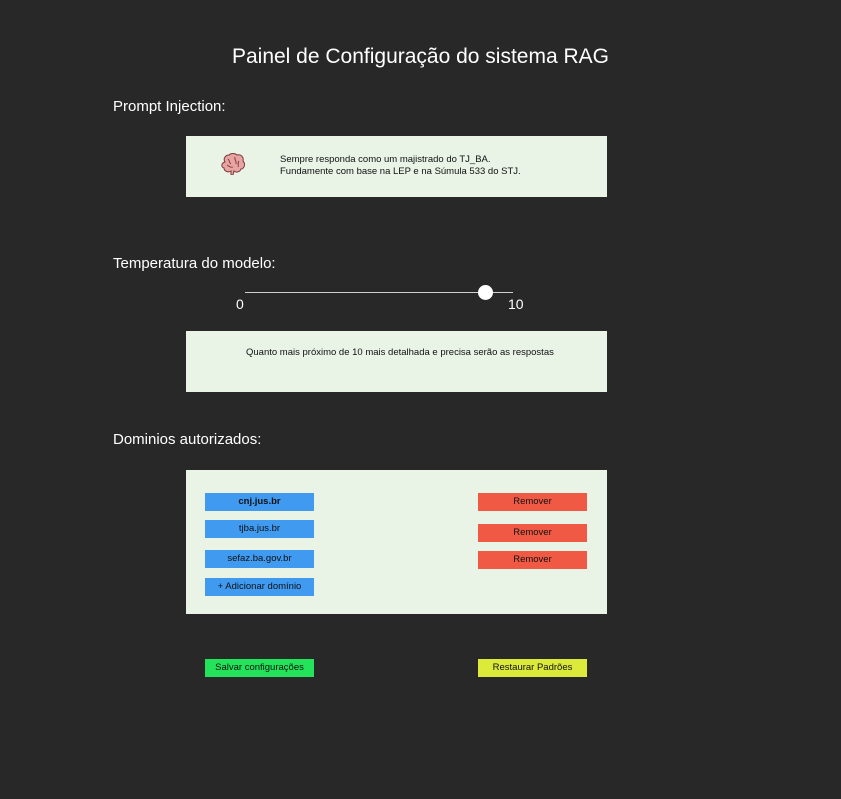  What do you see at coordinates (420, 56) in the screenshot?
I see `page-title: Painel de Configuração do sistema RAG` at bounding box center [420, 56].